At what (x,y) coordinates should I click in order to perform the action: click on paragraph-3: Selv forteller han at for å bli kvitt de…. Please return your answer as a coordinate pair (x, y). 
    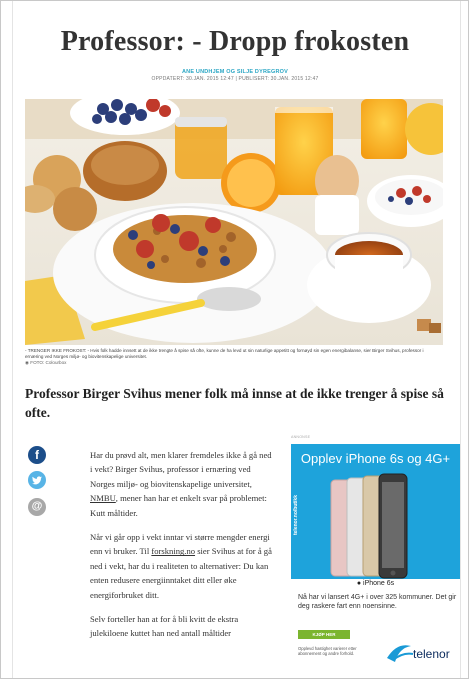
    Looking at the image, I should click on (164, 626).